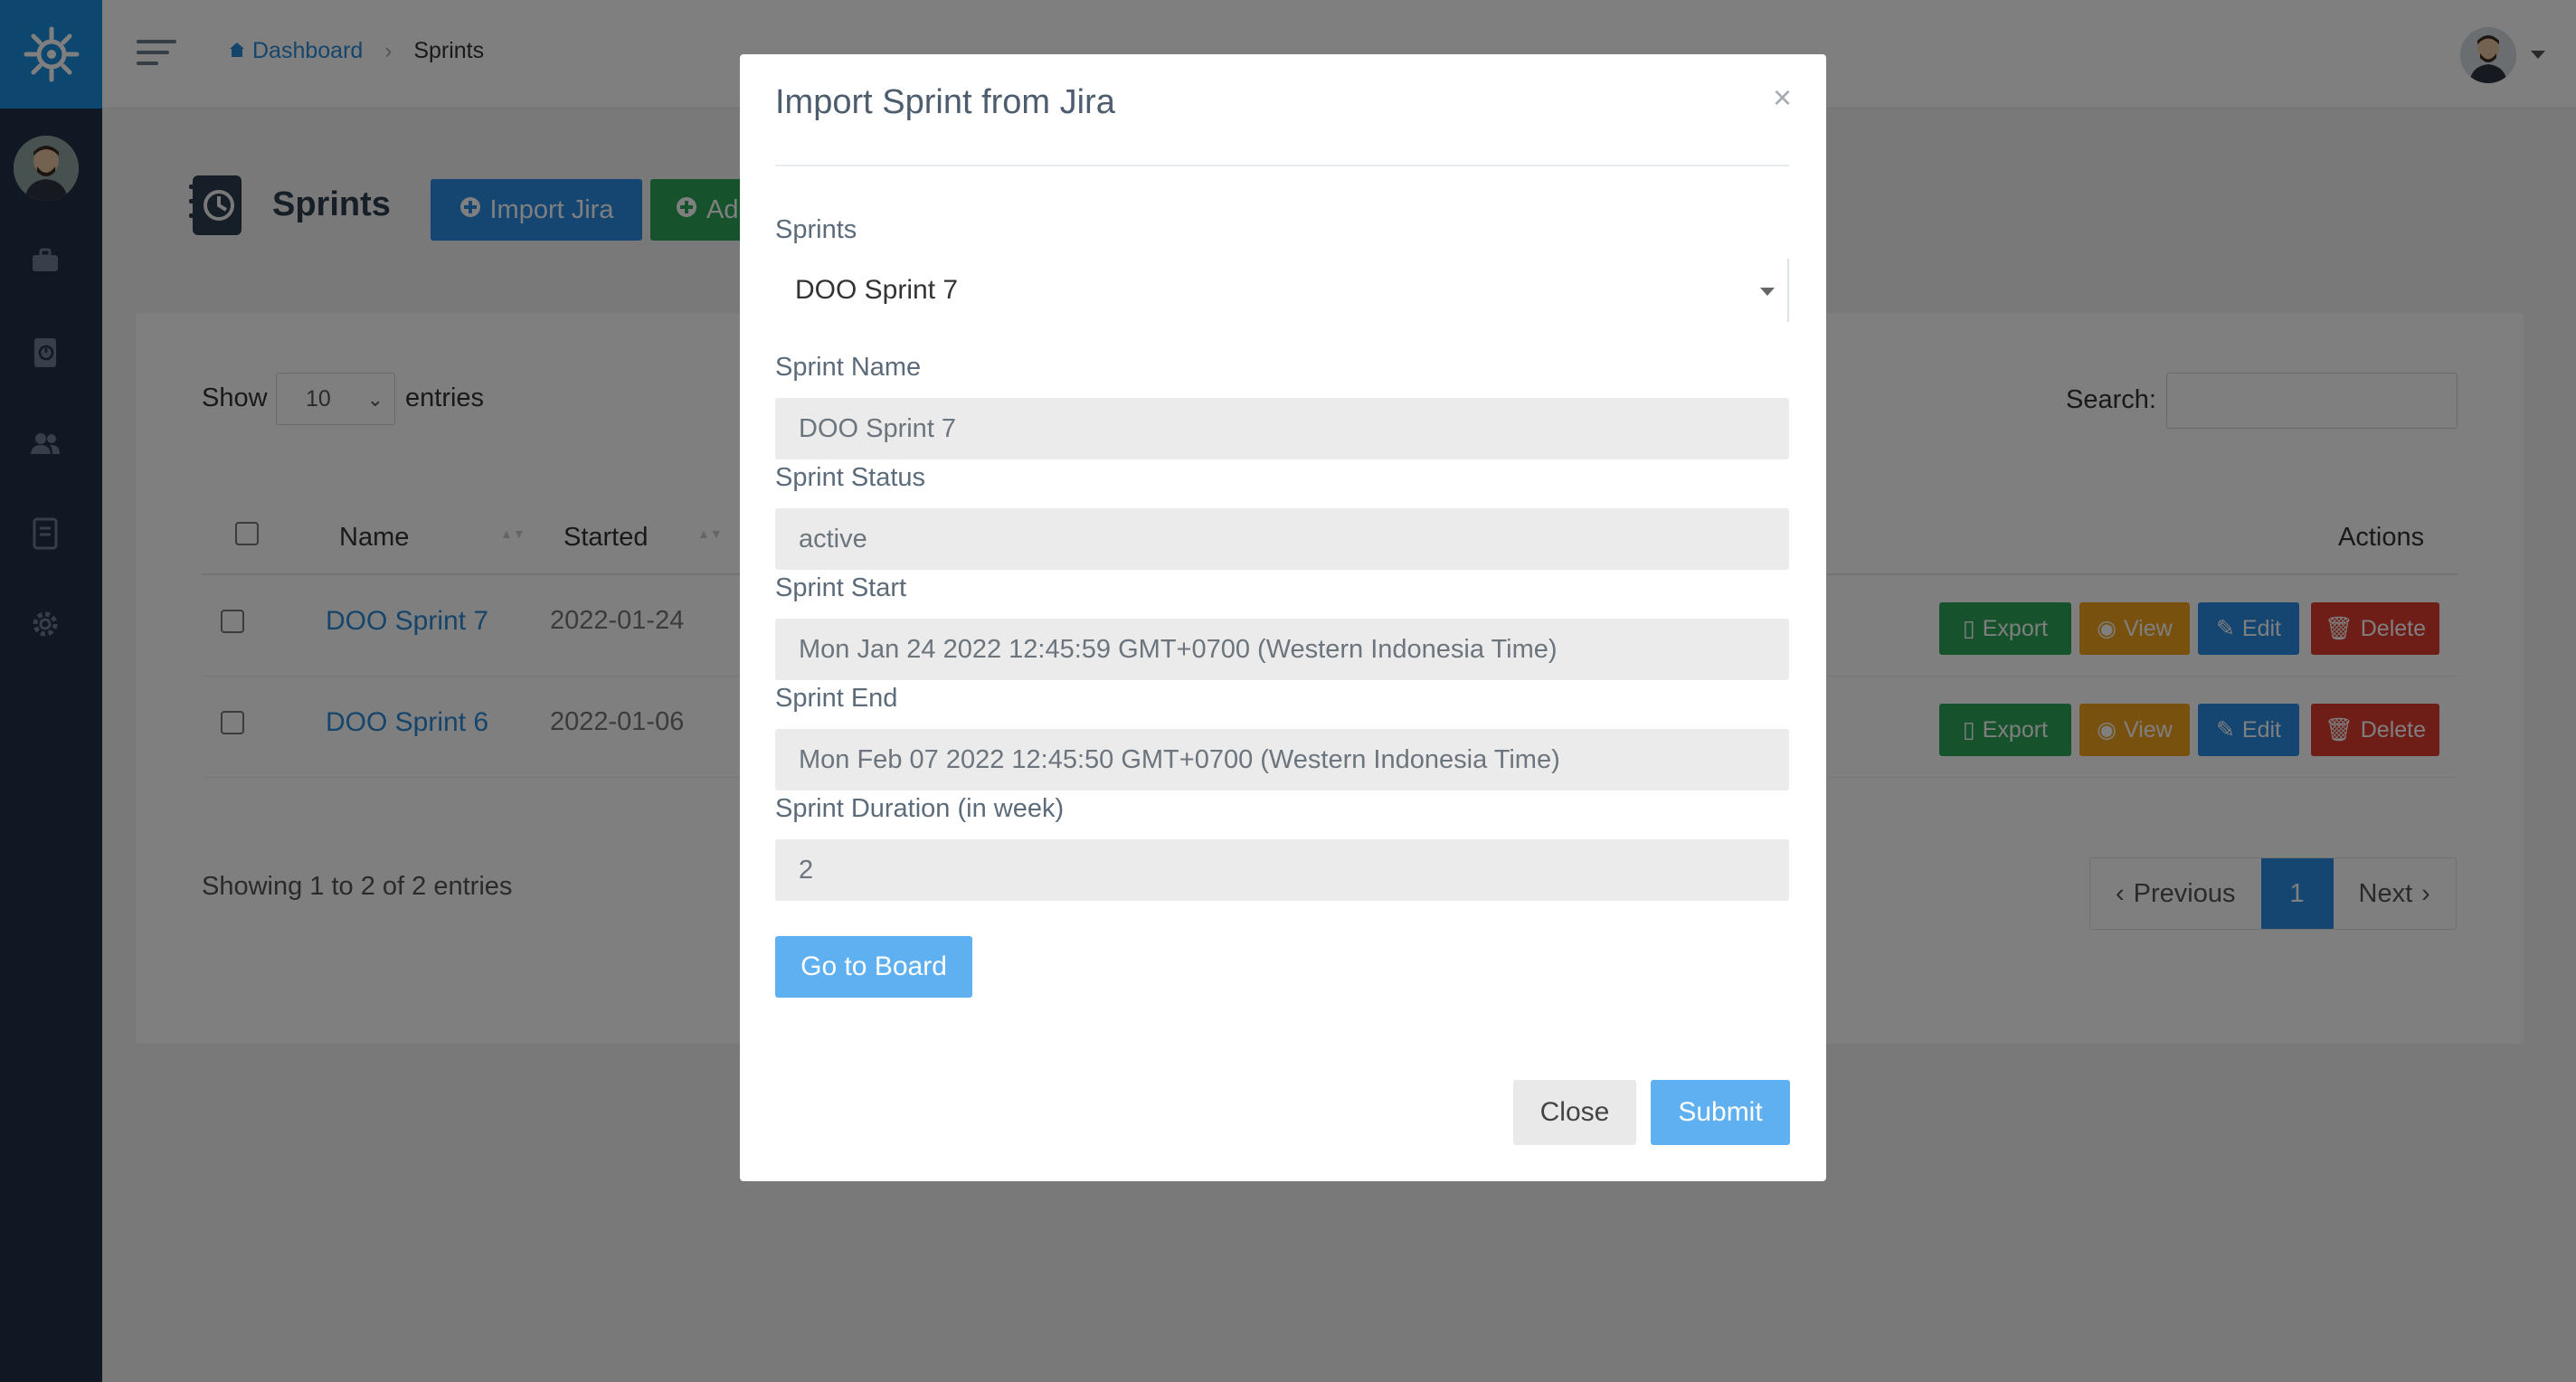  What do you see at coordinates (1282, 539) in the screenshot?
I see `sprint-status-field: active` at bounding box center [1282, 539].